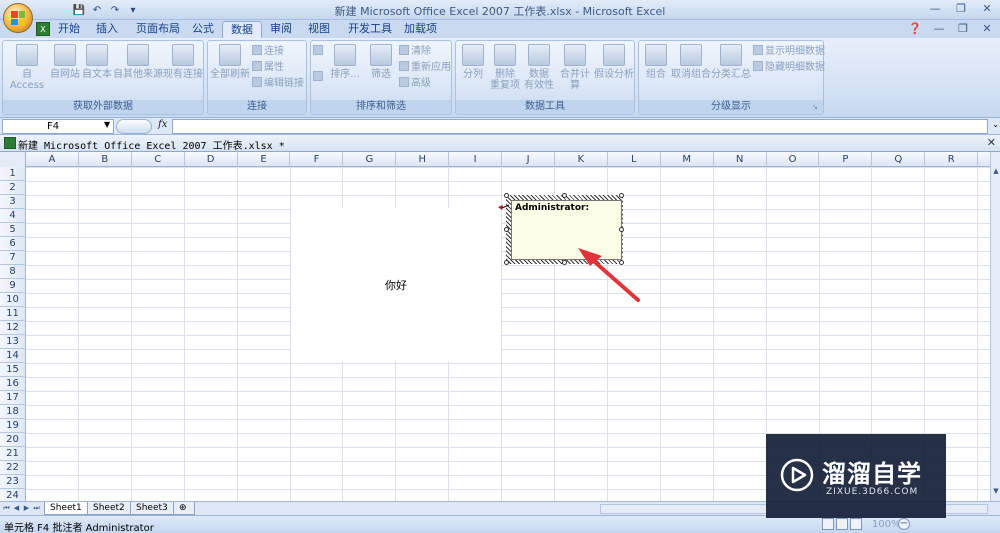 This screenshot has width=1000, height=533. Describe the element at coordinates (963, 29) in the screenshot. I see `doc-restore-icon: ❐` at that location.